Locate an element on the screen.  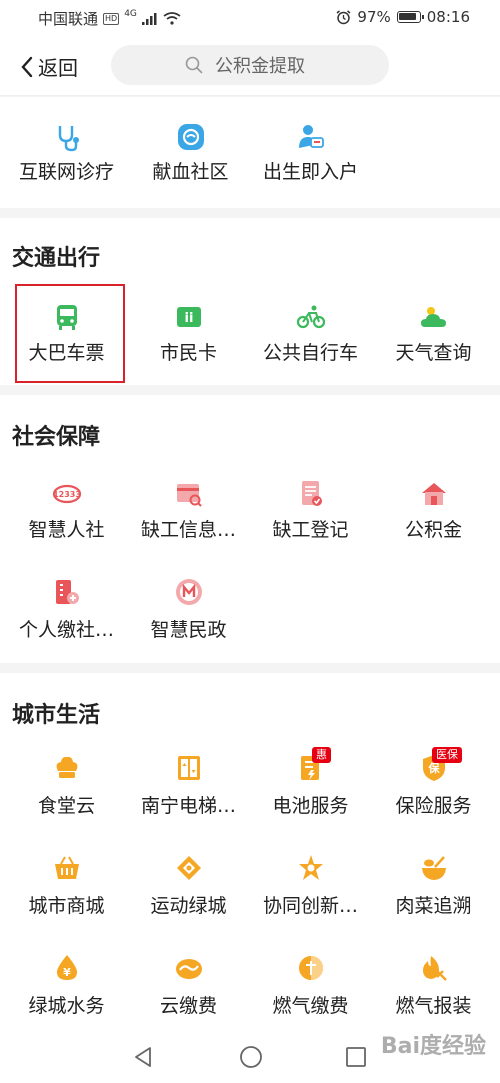
service-item-battery-service: 电池服务 惠 is located at coordinates (310, 793).